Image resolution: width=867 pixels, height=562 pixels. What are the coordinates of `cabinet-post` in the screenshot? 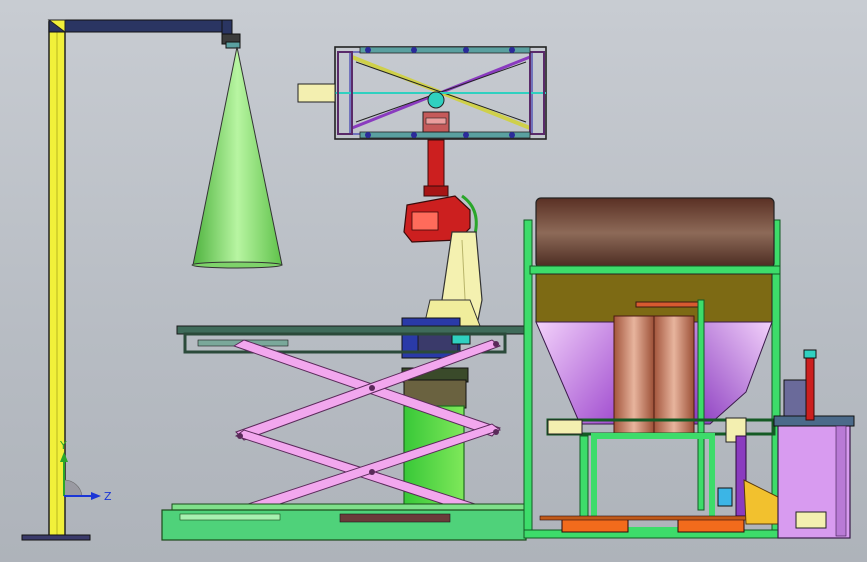 It's located at (810, 385).